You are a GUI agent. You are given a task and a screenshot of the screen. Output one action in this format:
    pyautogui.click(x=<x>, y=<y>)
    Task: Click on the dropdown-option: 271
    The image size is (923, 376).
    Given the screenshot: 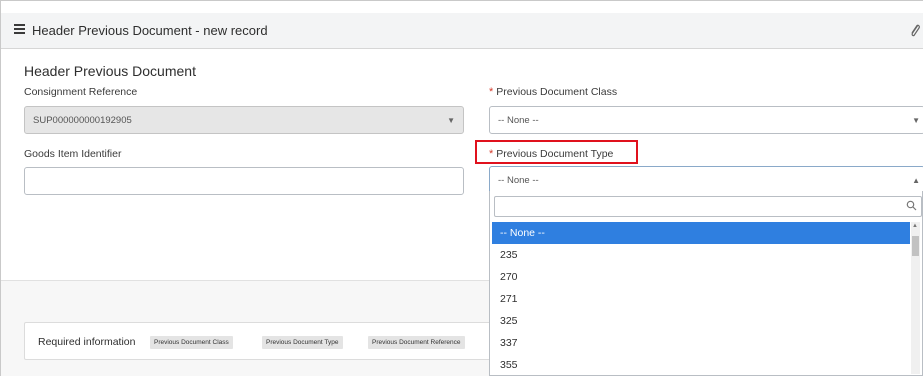 What is the action you would take?
    pyautogui.click(x=701, y=299)
    